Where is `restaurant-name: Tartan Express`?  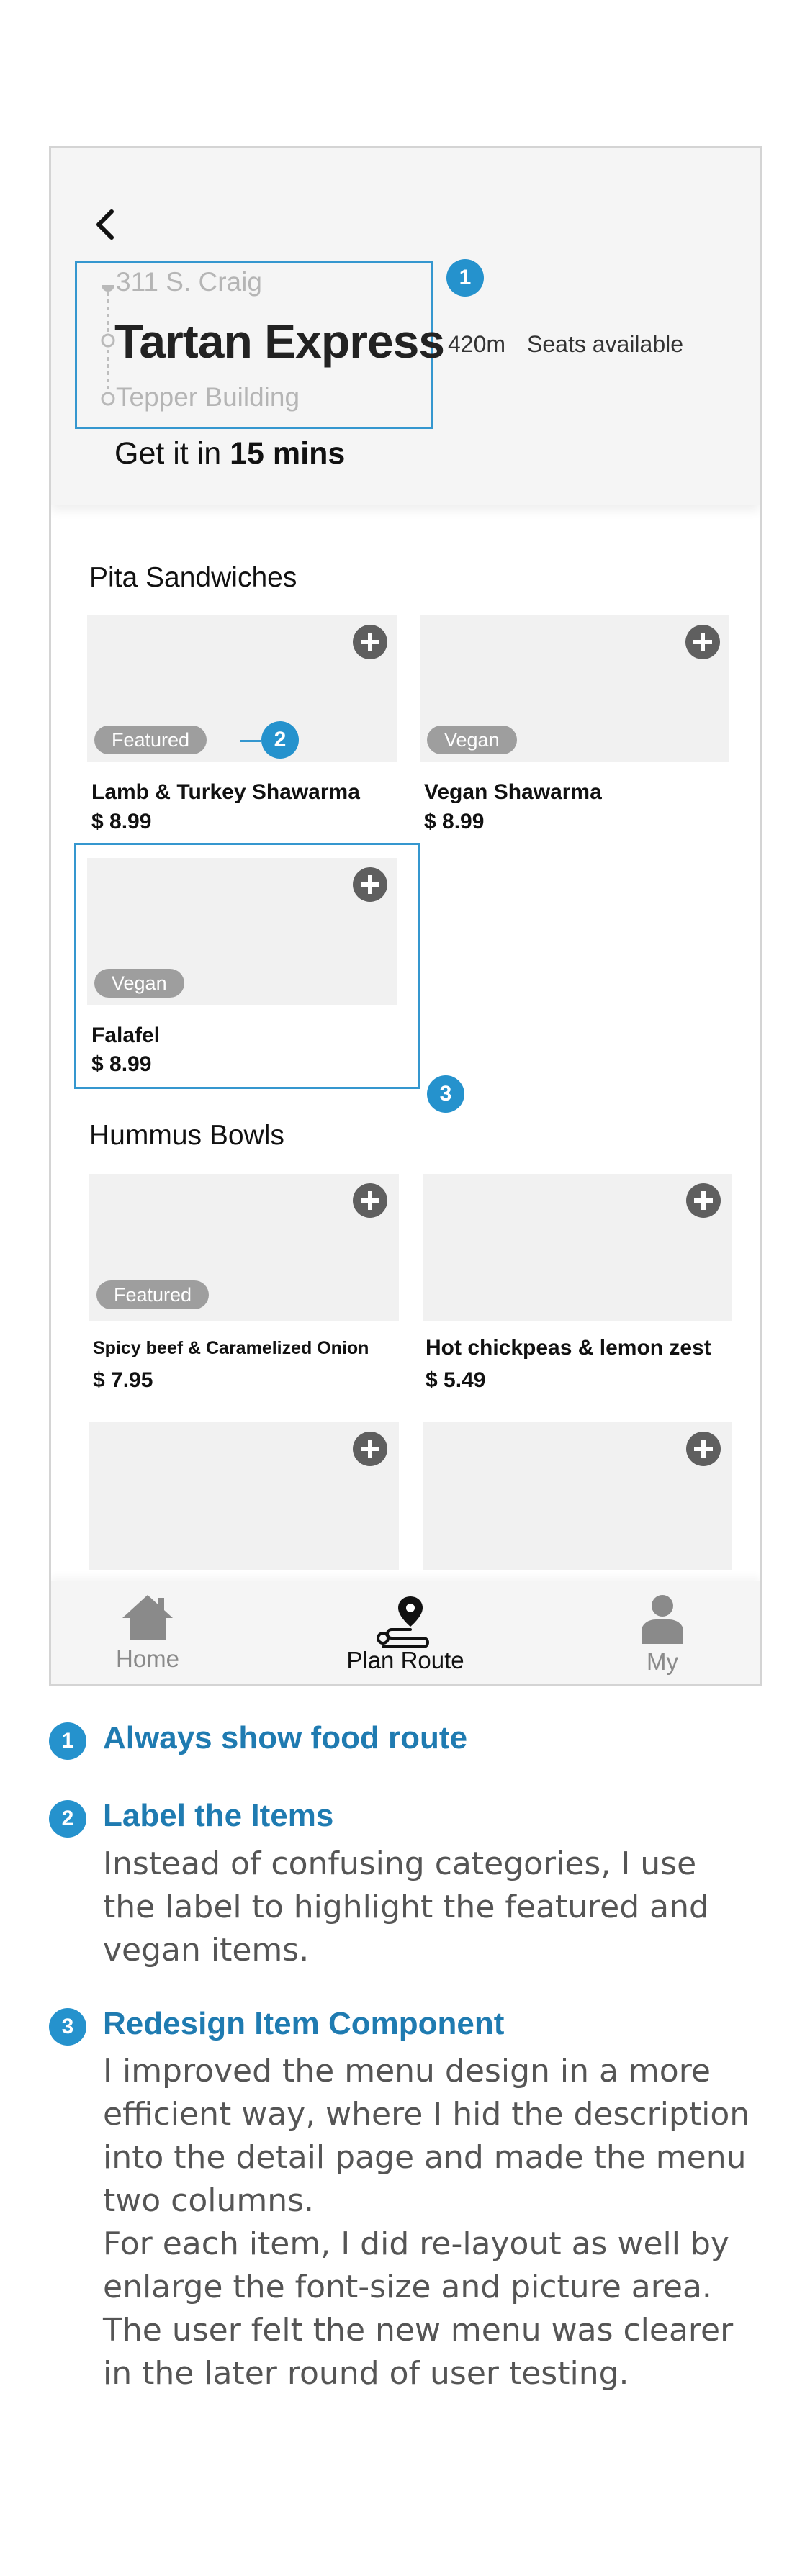 restaurant-name: Tartan Express is located at coordinates (279, 341).